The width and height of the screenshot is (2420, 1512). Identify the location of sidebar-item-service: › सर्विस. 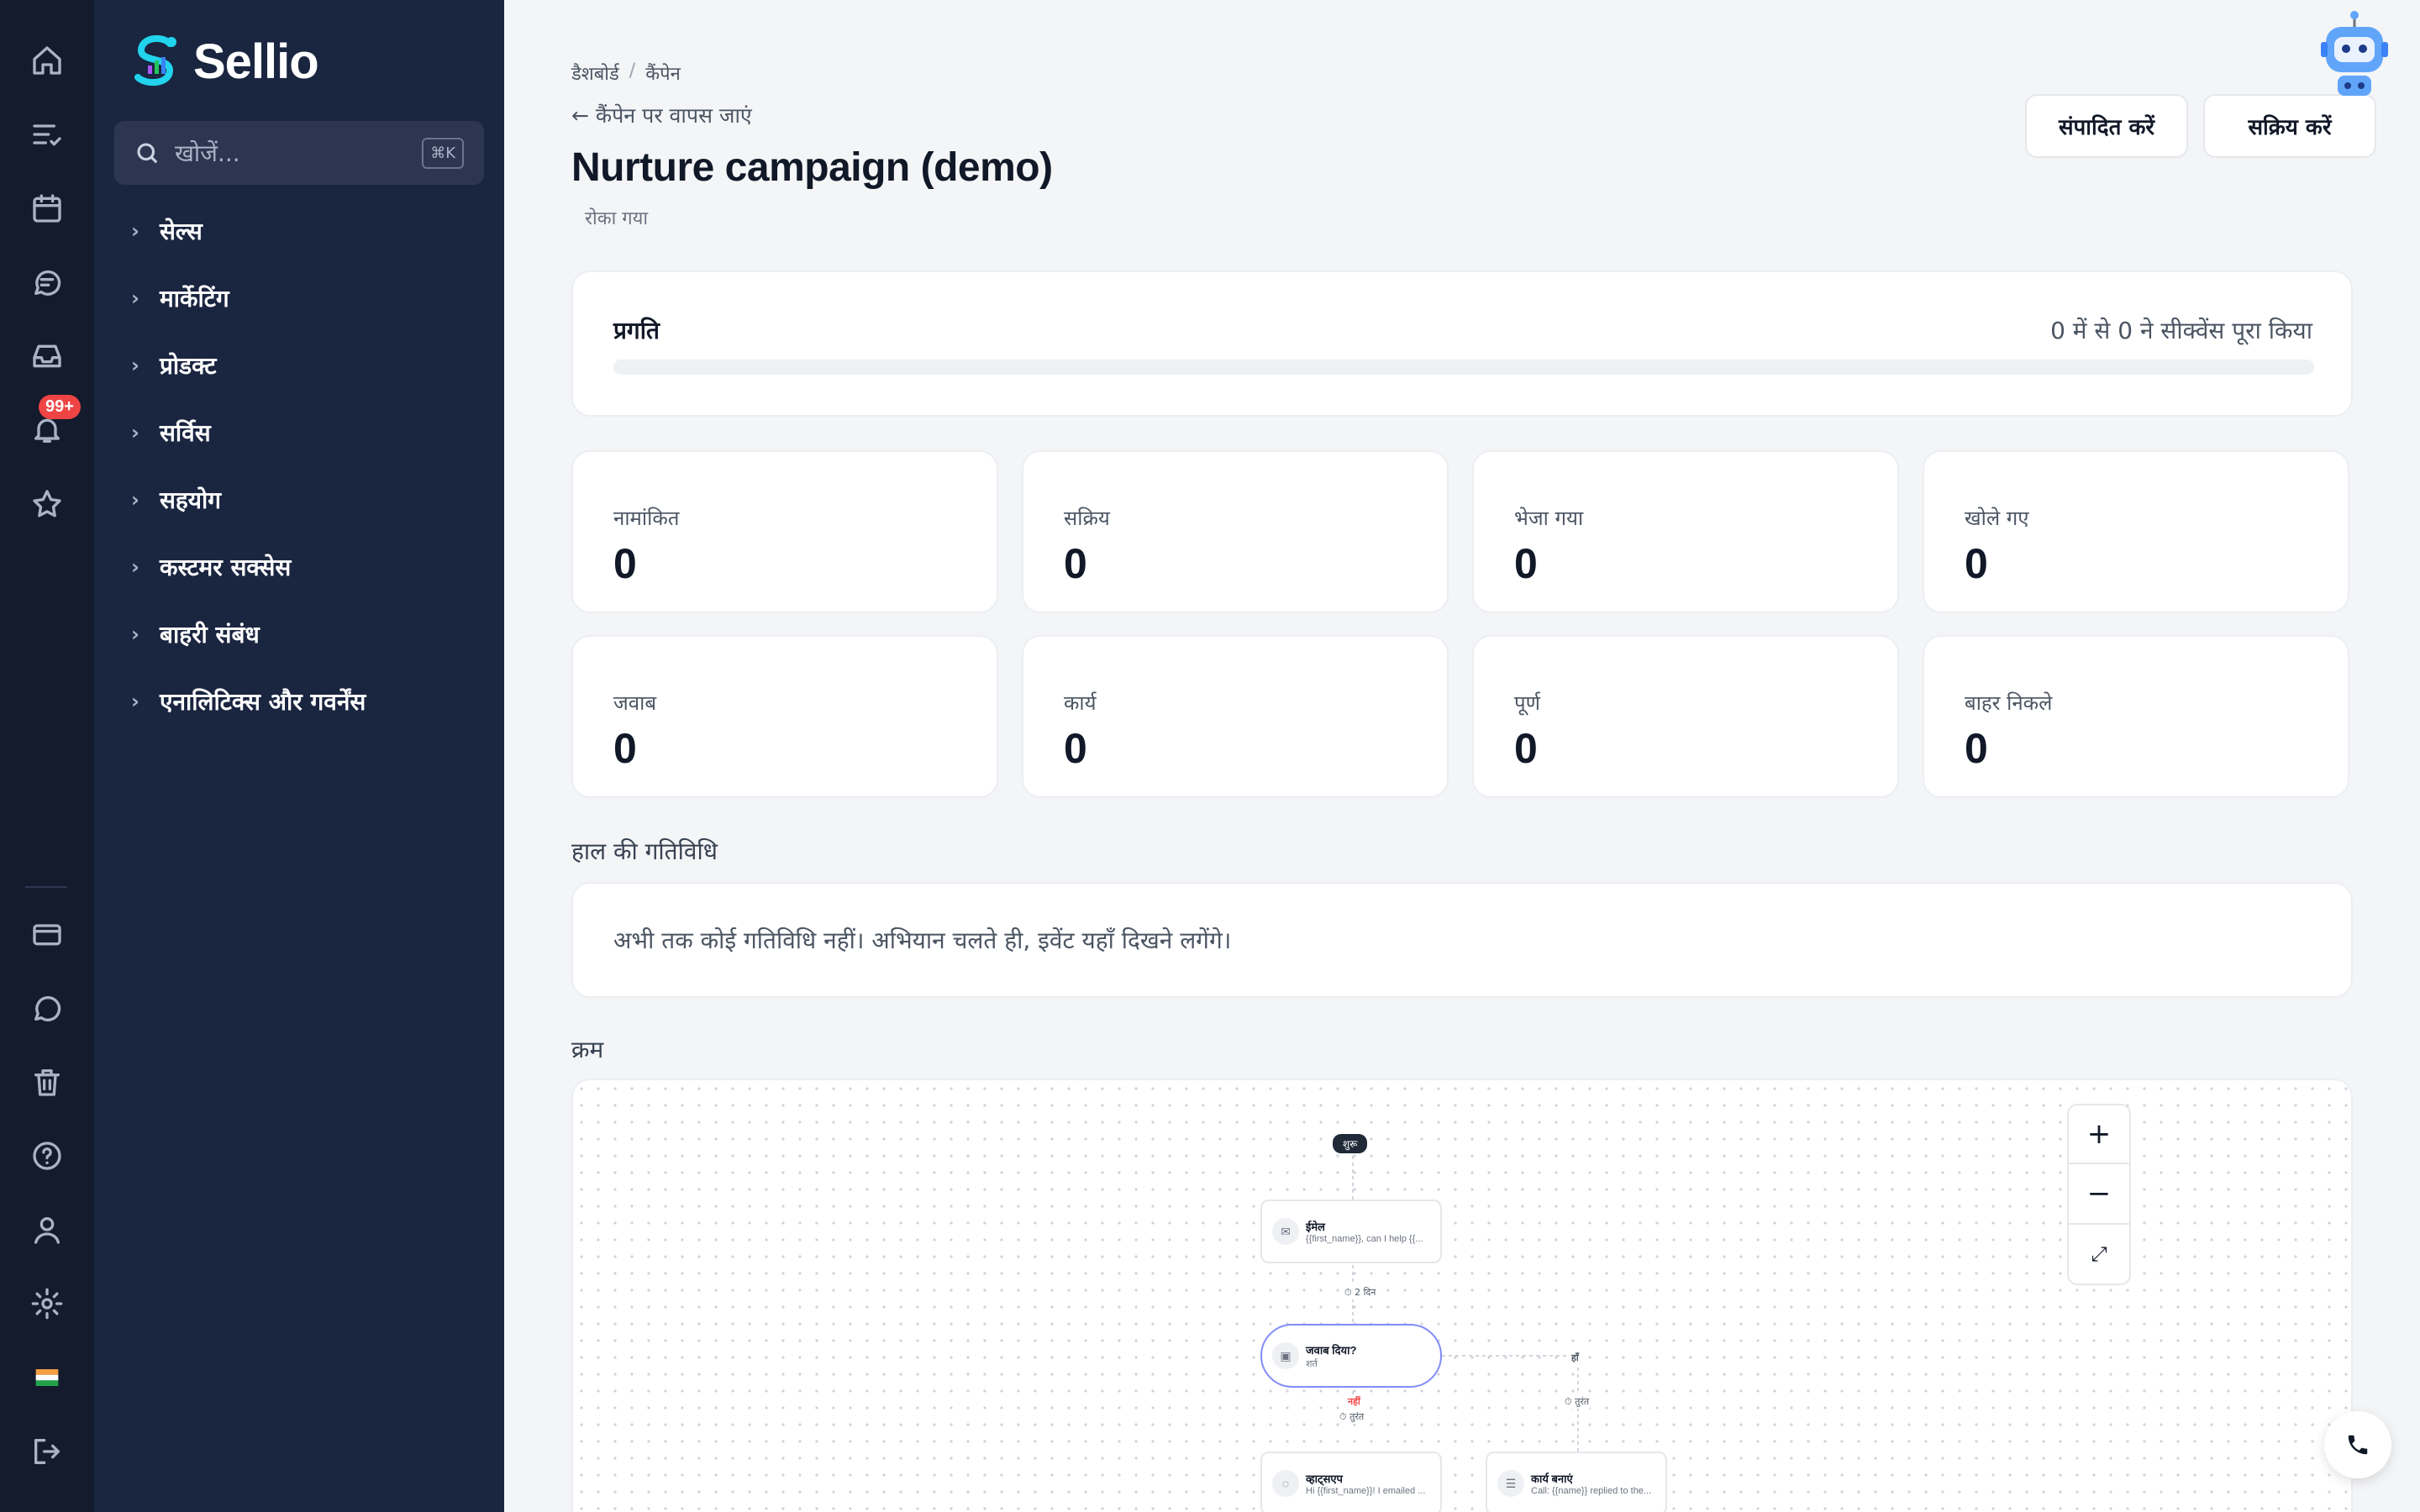
(171, 433).